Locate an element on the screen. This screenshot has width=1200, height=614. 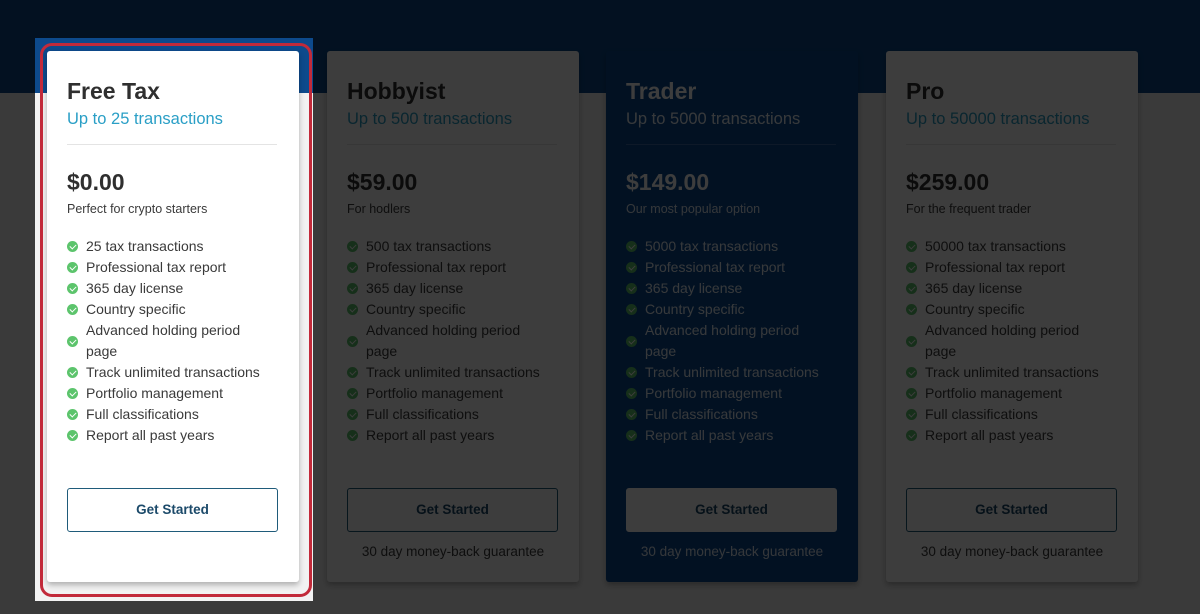
plan-tagline: For the frequent trader is located at coordinates (969, 209).